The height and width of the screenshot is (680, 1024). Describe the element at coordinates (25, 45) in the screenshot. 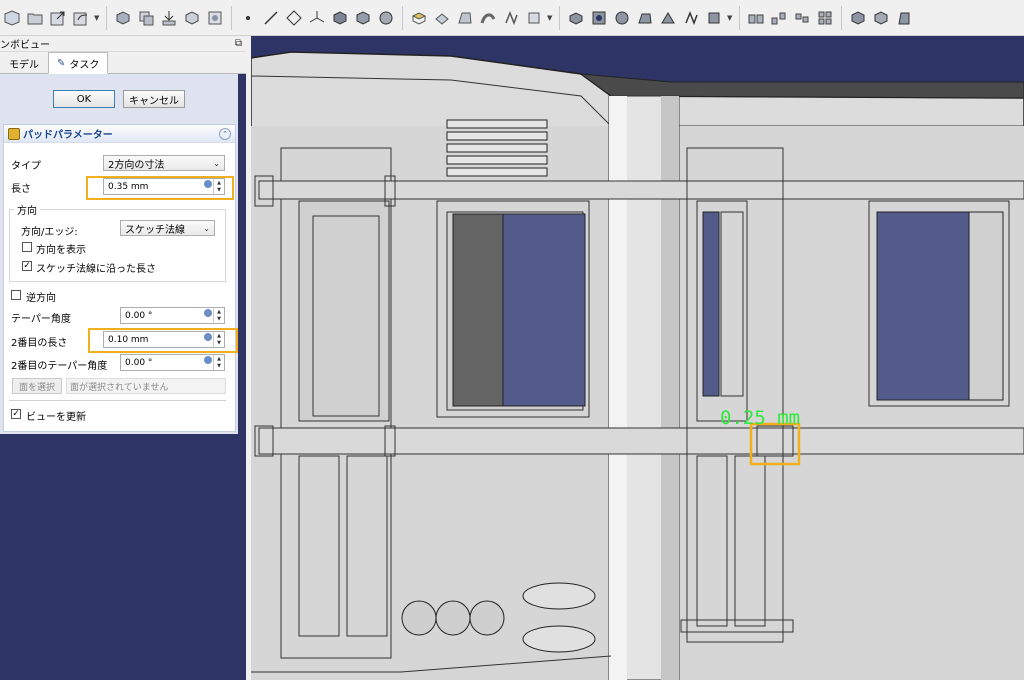

I see `combo-view-title: ンボビュー` at that location.